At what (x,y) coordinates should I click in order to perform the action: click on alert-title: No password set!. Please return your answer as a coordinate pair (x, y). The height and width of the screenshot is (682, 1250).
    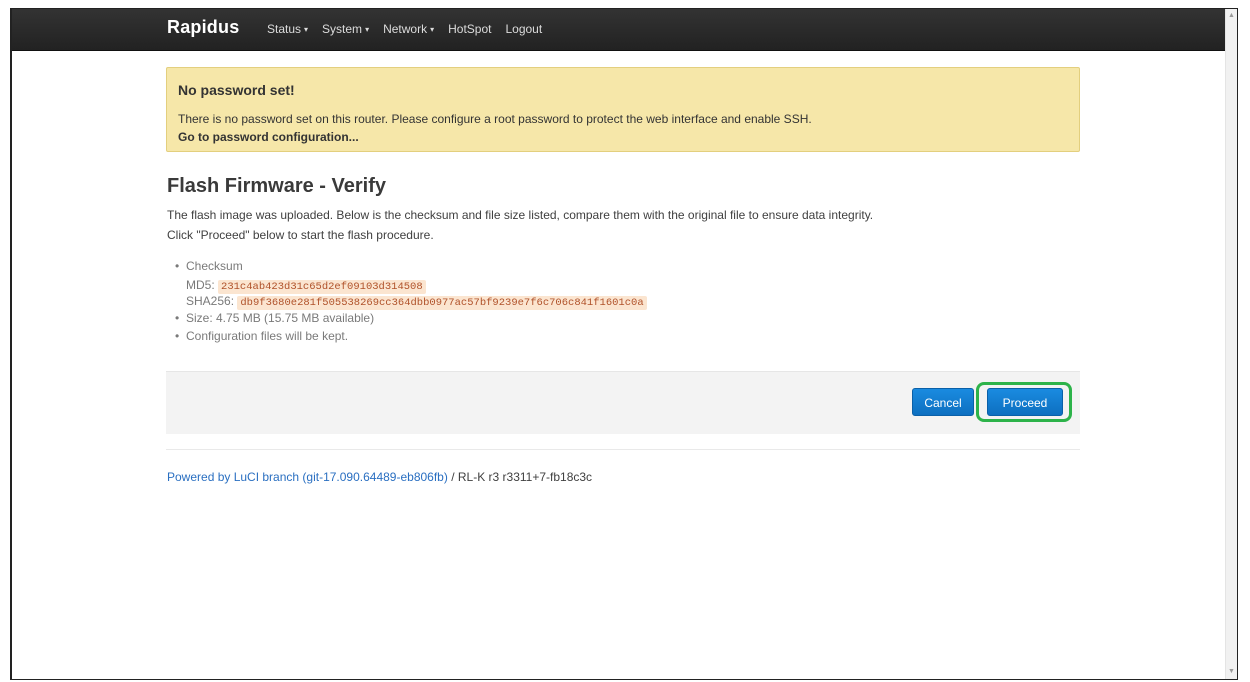
    Looking at the image, I should click on (236, 90).